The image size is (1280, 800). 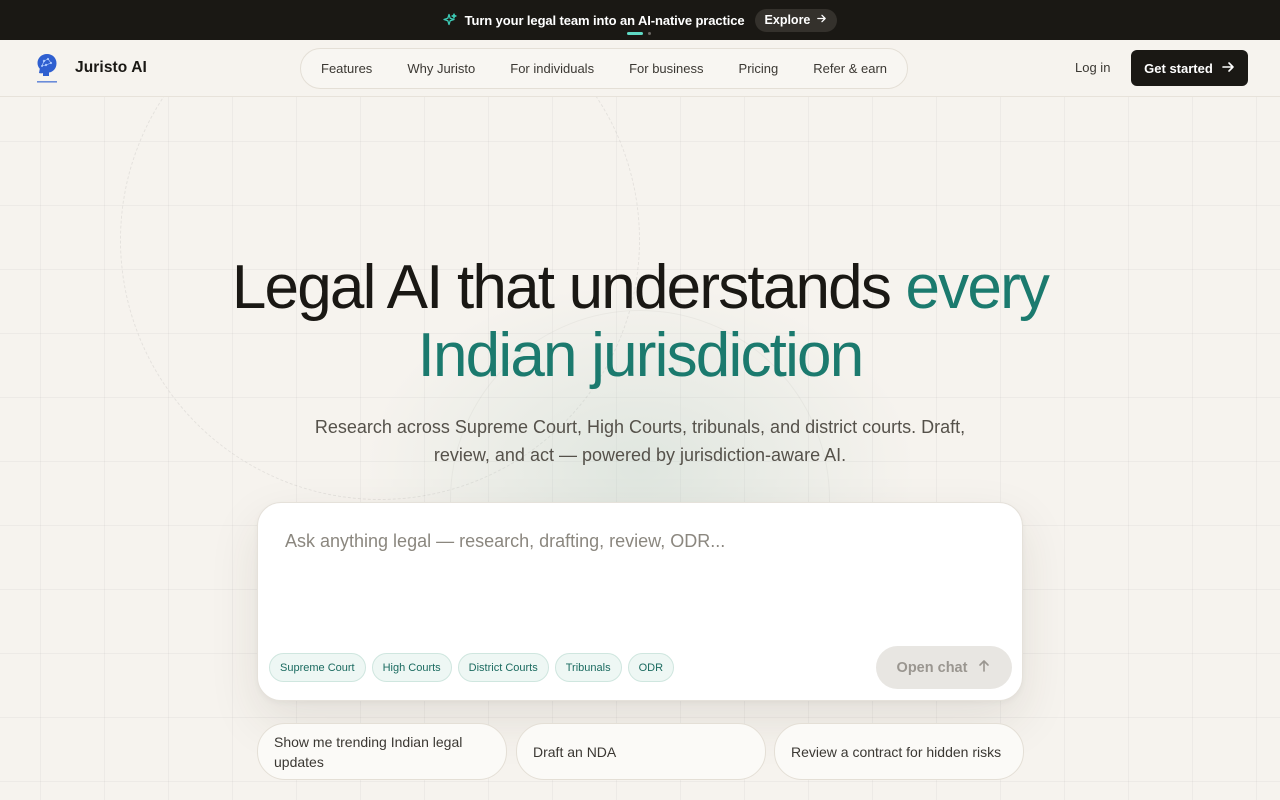 I want to click on brand-name: Juristo AI, so click(x=111, y=67).